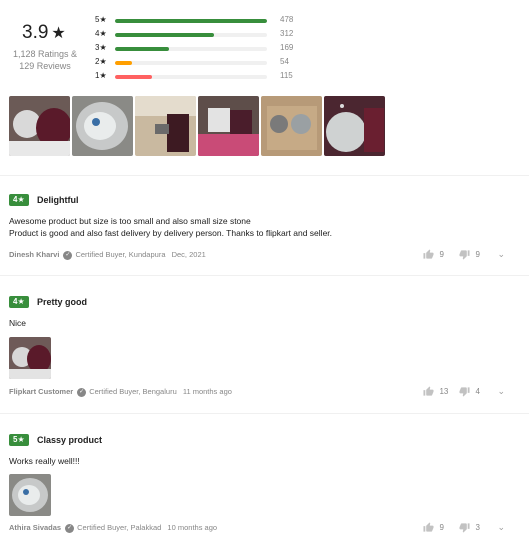 This screenshot has height=545, width=529. What do you see at coordinates (19, 440) in the screenshot?
I see `rating-badge: 5★` at bounding box center [19, 440].